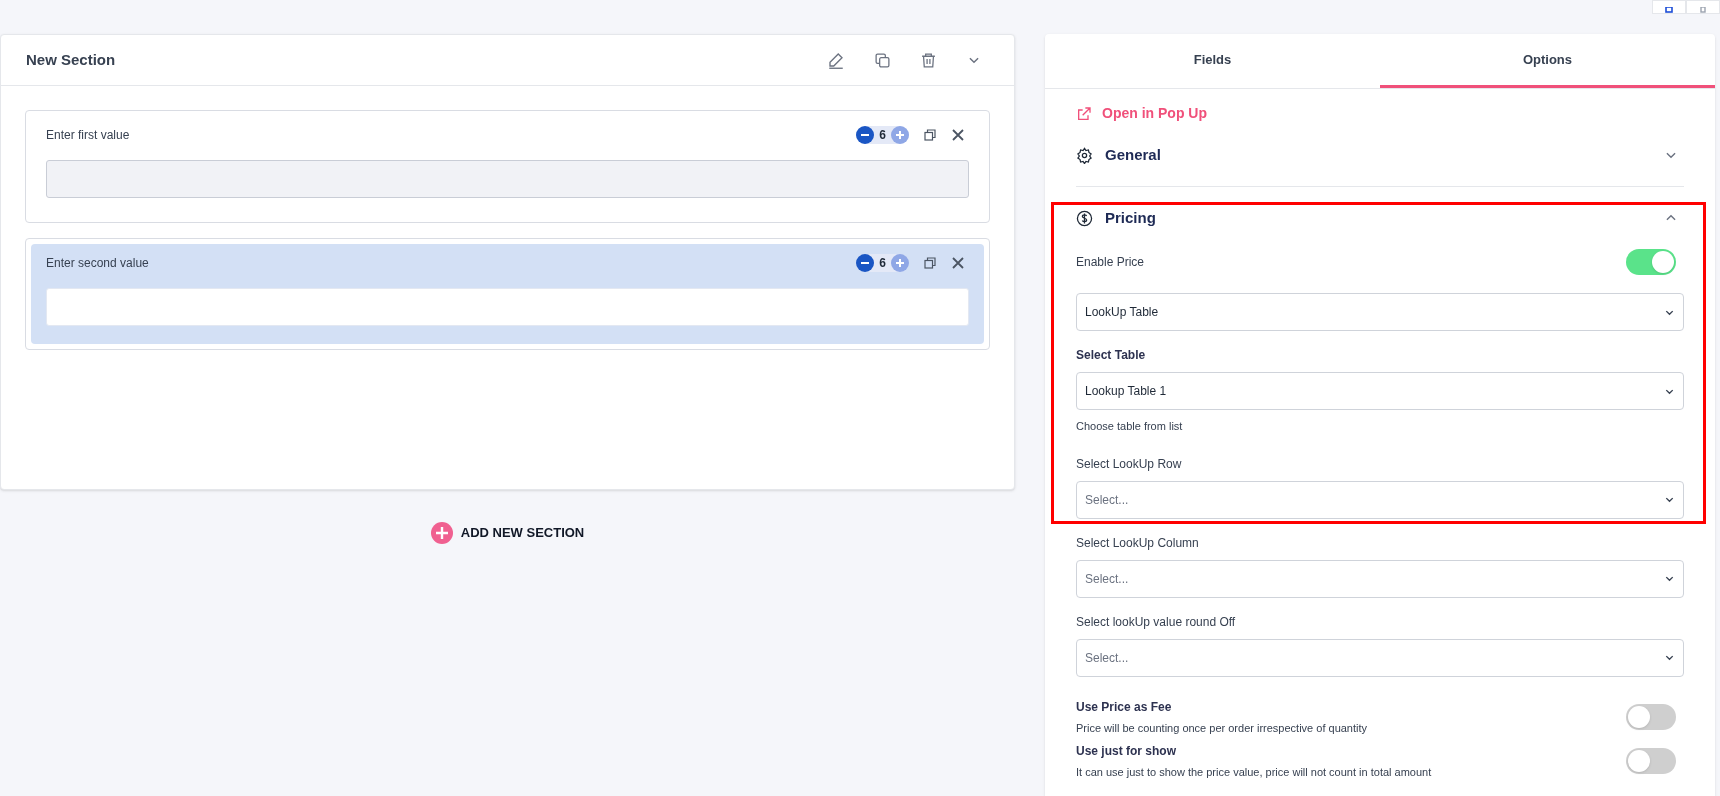 The width and height of the screenshot is (1720, 796). I want to click on copy-button, so click(930, 263).